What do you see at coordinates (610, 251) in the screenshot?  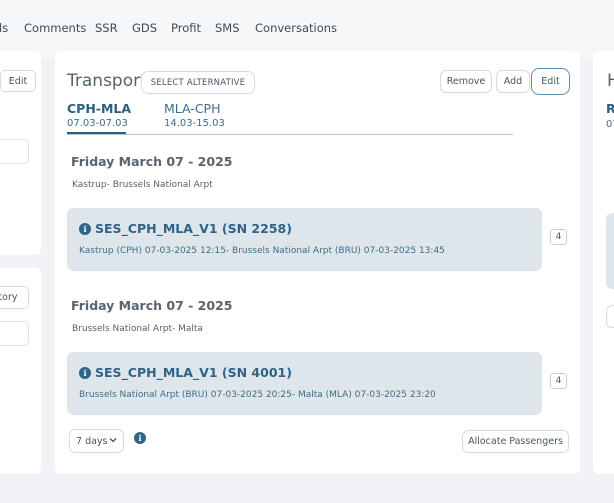 I see `right-flight-card` at bounding box center [610, 251].